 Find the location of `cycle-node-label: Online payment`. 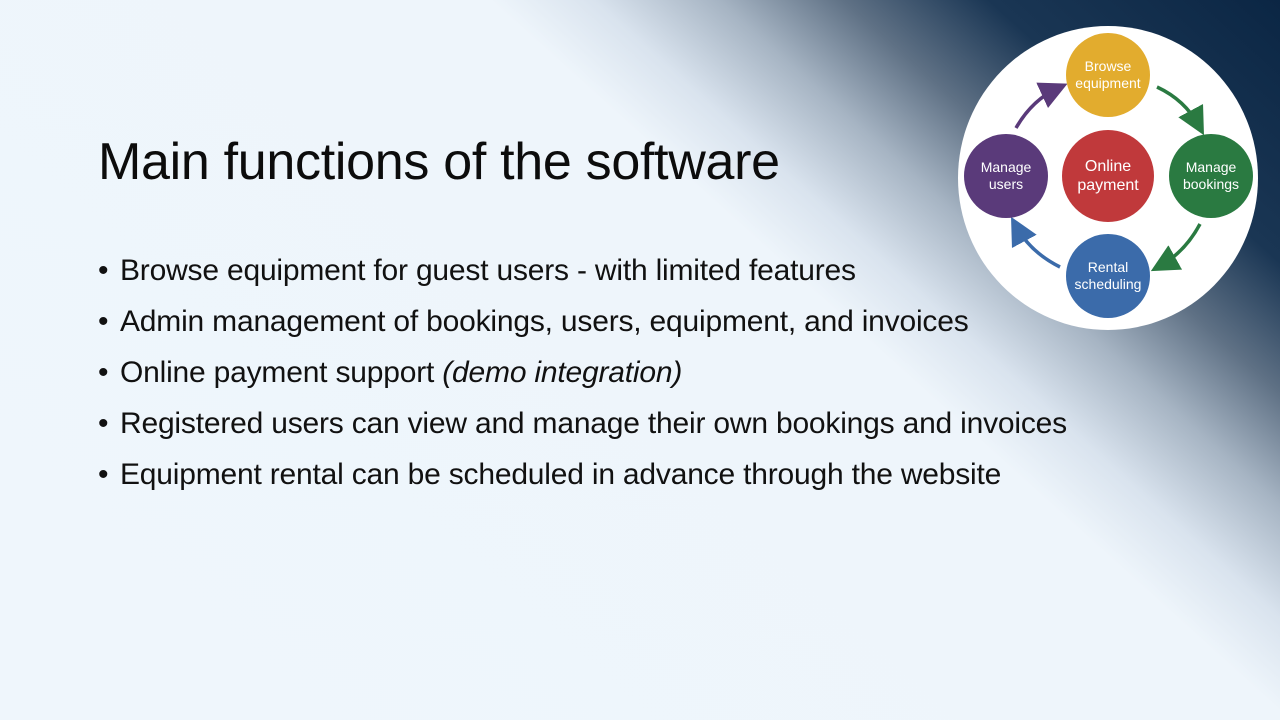

cycle-node-label: Online payment is located at coordinates (1108, 176).